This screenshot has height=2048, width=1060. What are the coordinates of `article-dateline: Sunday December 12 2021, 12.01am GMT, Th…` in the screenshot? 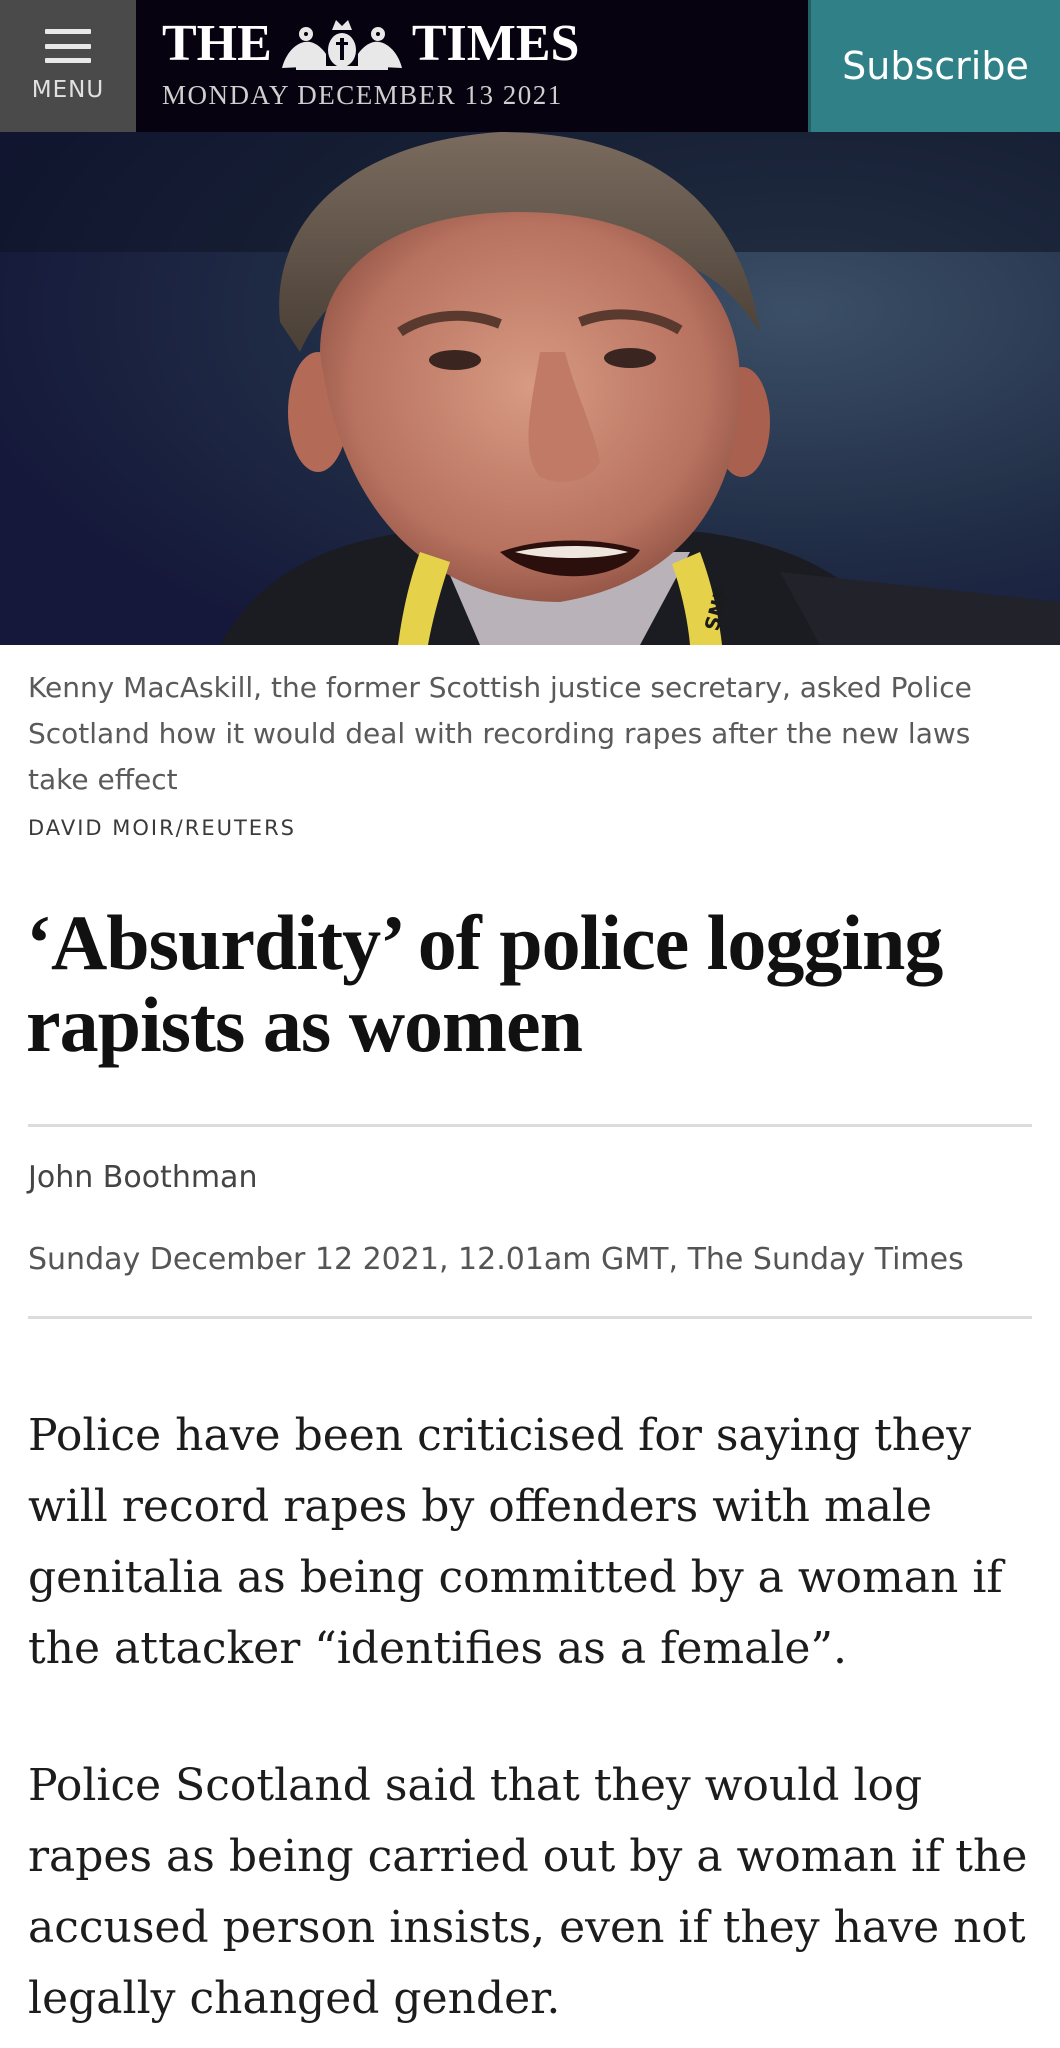 It's located at (496, 1259).